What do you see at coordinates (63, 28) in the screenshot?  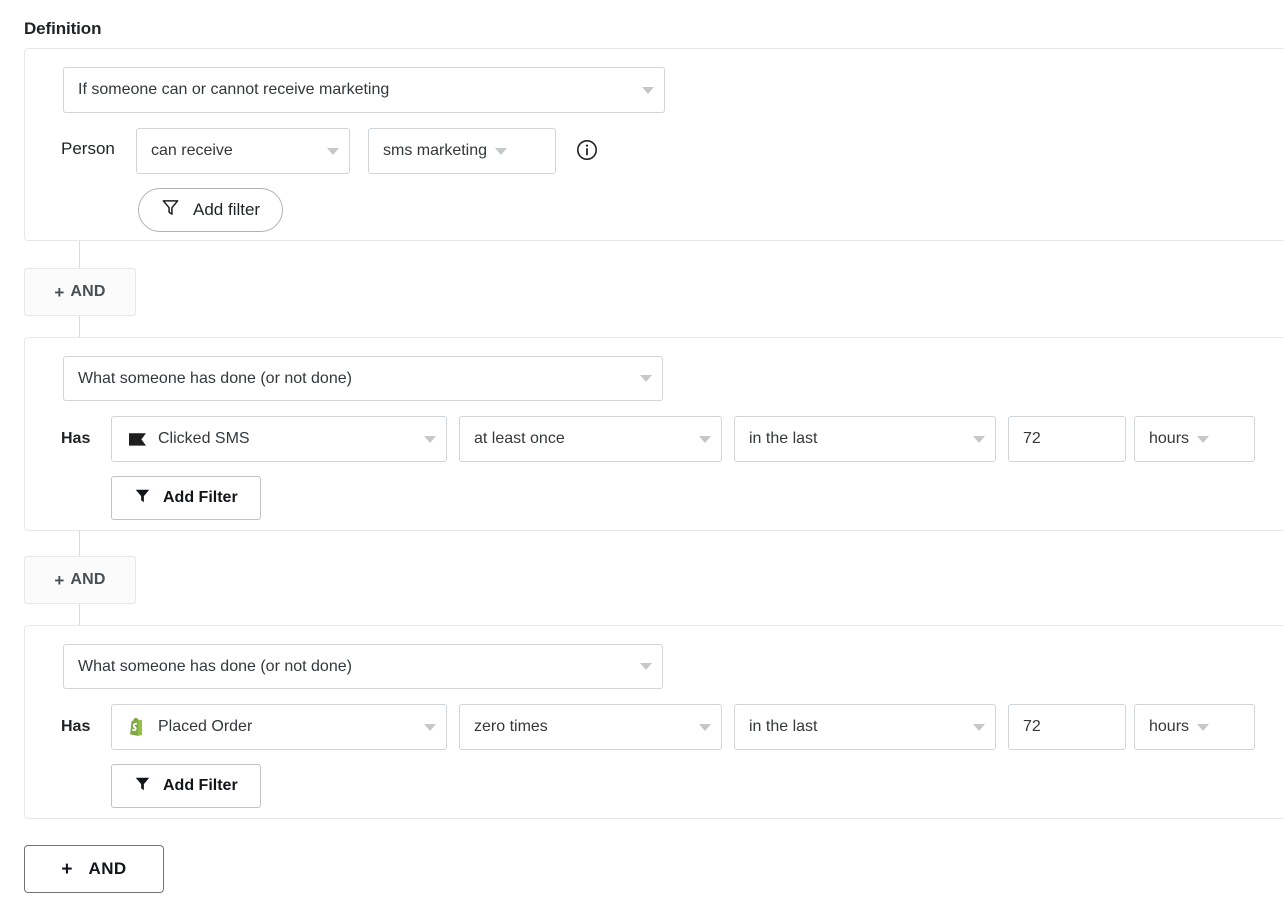 I see `page-title: Definition` at bounding box center [63, 28].